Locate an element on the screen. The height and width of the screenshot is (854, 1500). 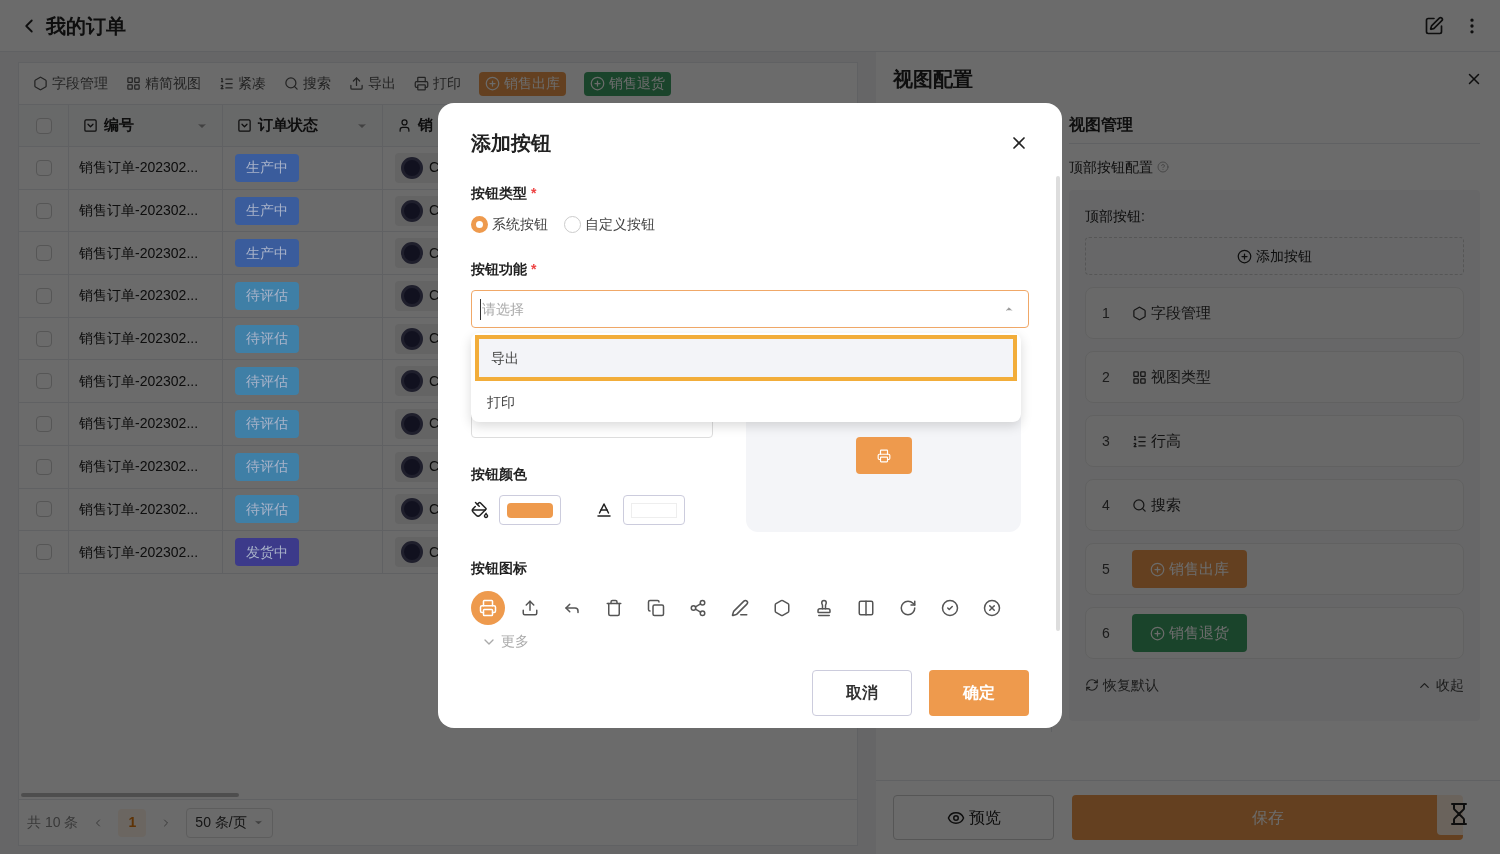
close-circle-icon is located at coordinates (992, 608).